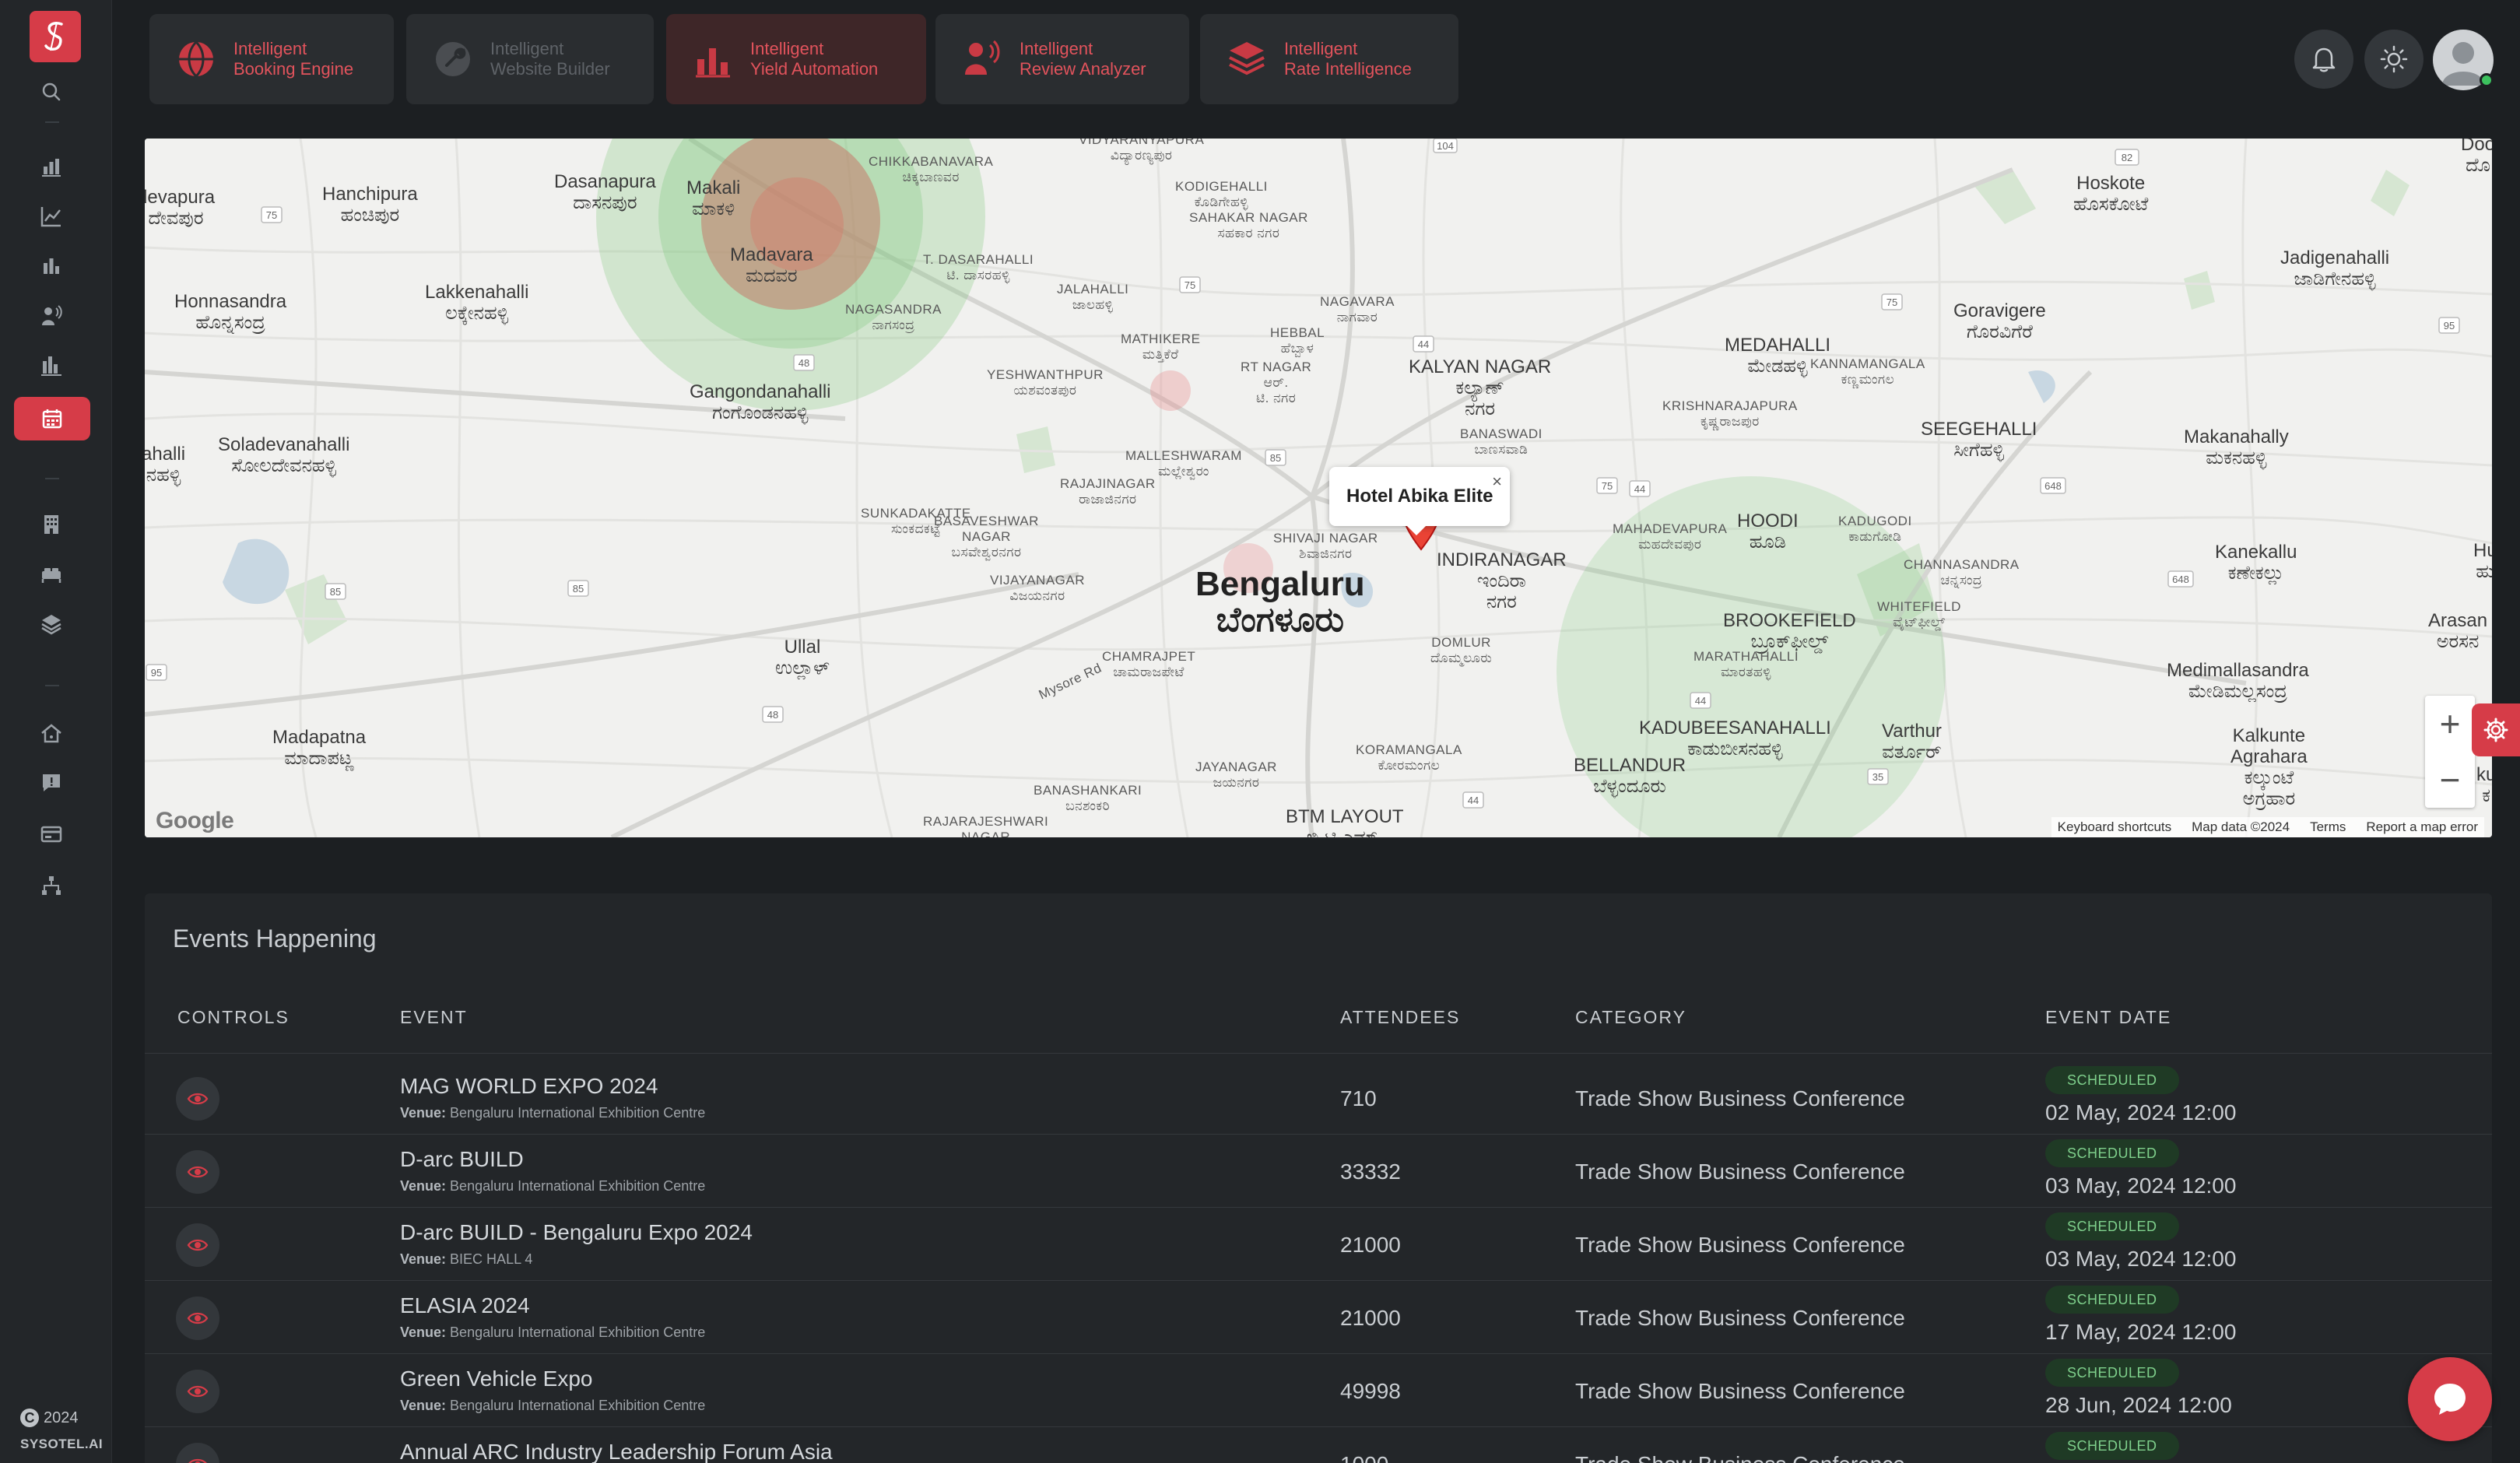 Image resolution: width=2520 pixels, height=1463 pixels. Describe the element at coordinates (52, 216) in the screenshot. I see `line-chart-icon` at that location.